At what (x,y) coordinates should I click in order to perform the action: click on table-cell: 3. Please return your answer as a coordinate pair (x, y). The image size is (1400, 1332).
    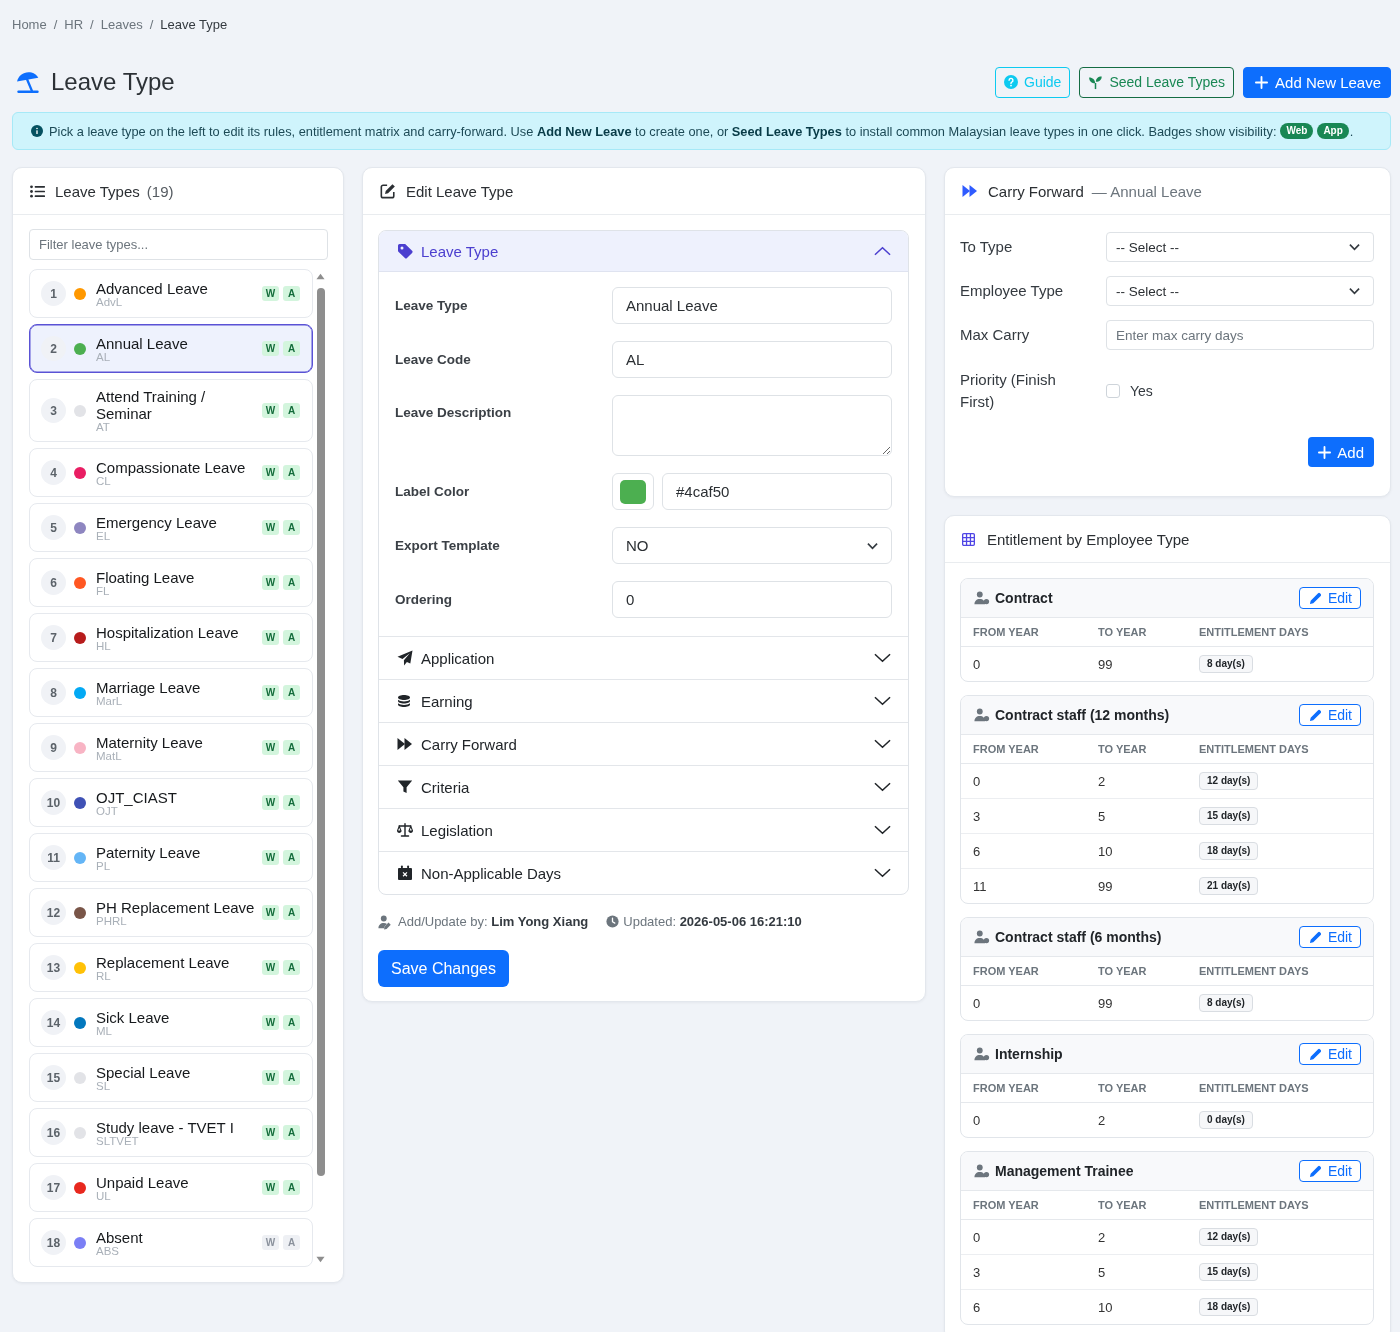
    Looking at the image, I should click on (1023, 816).